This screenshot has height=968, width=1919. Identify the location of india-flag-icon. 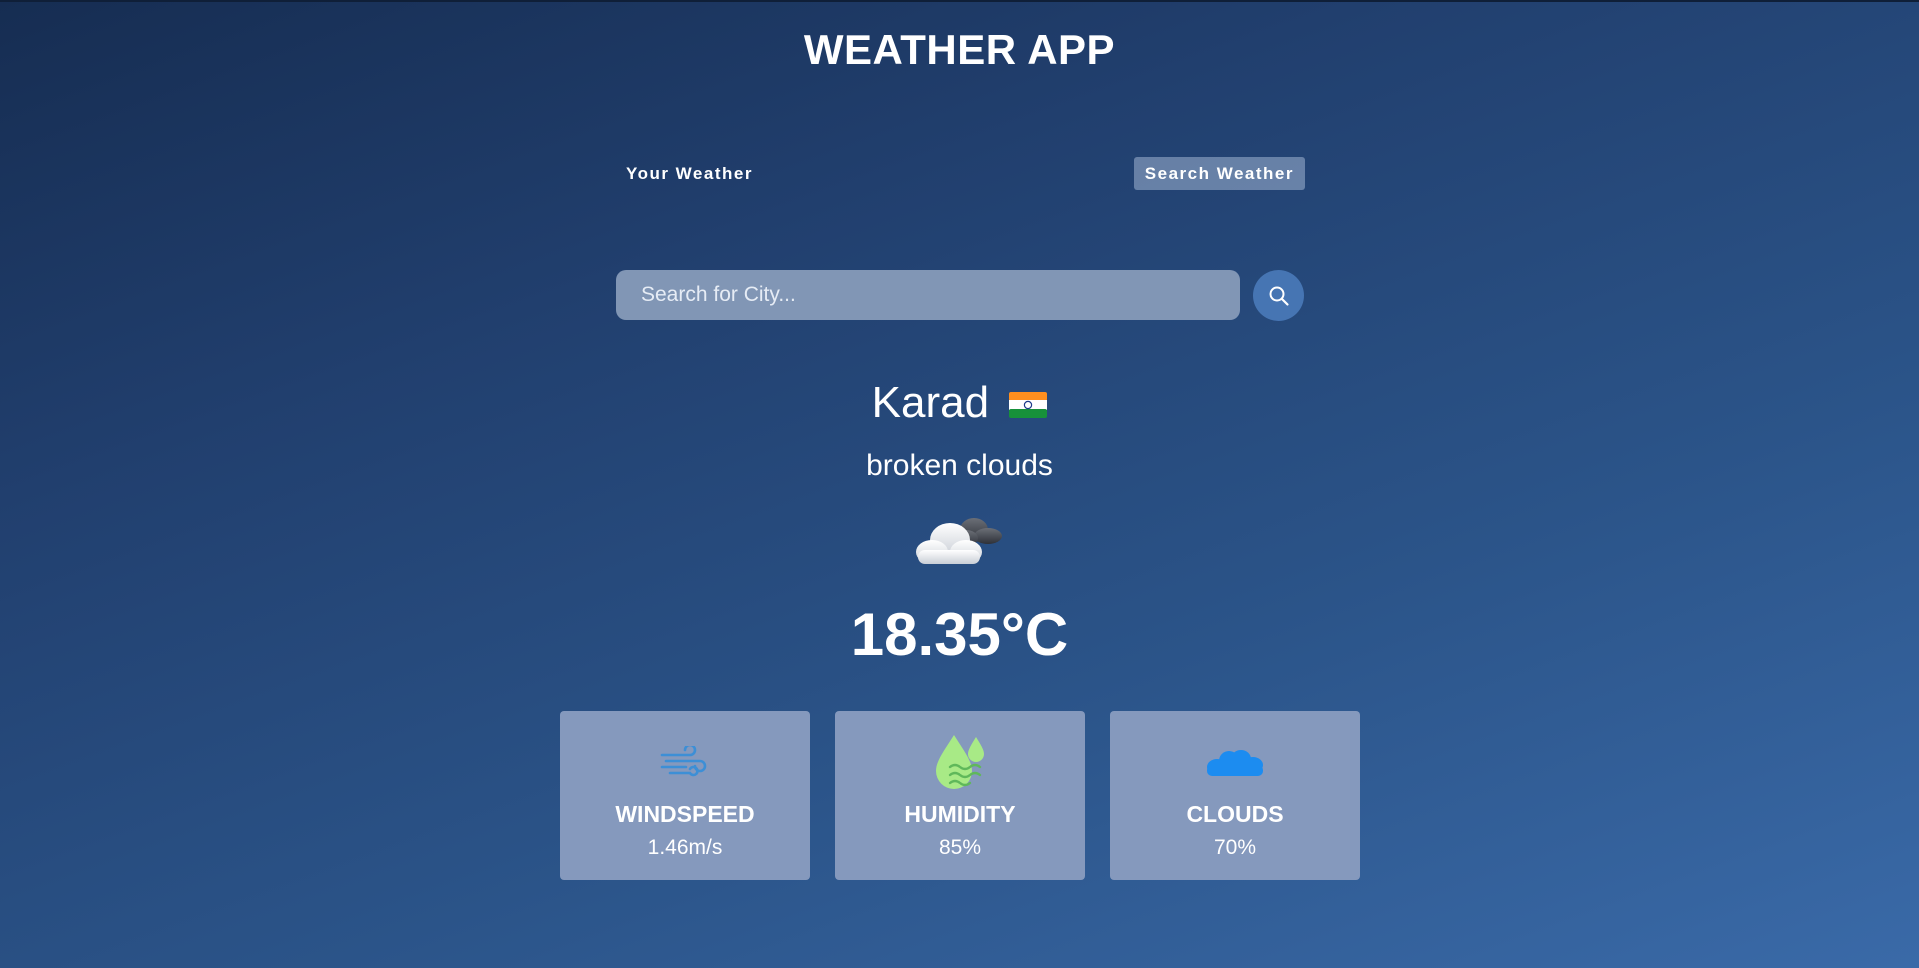
(1028, 405).